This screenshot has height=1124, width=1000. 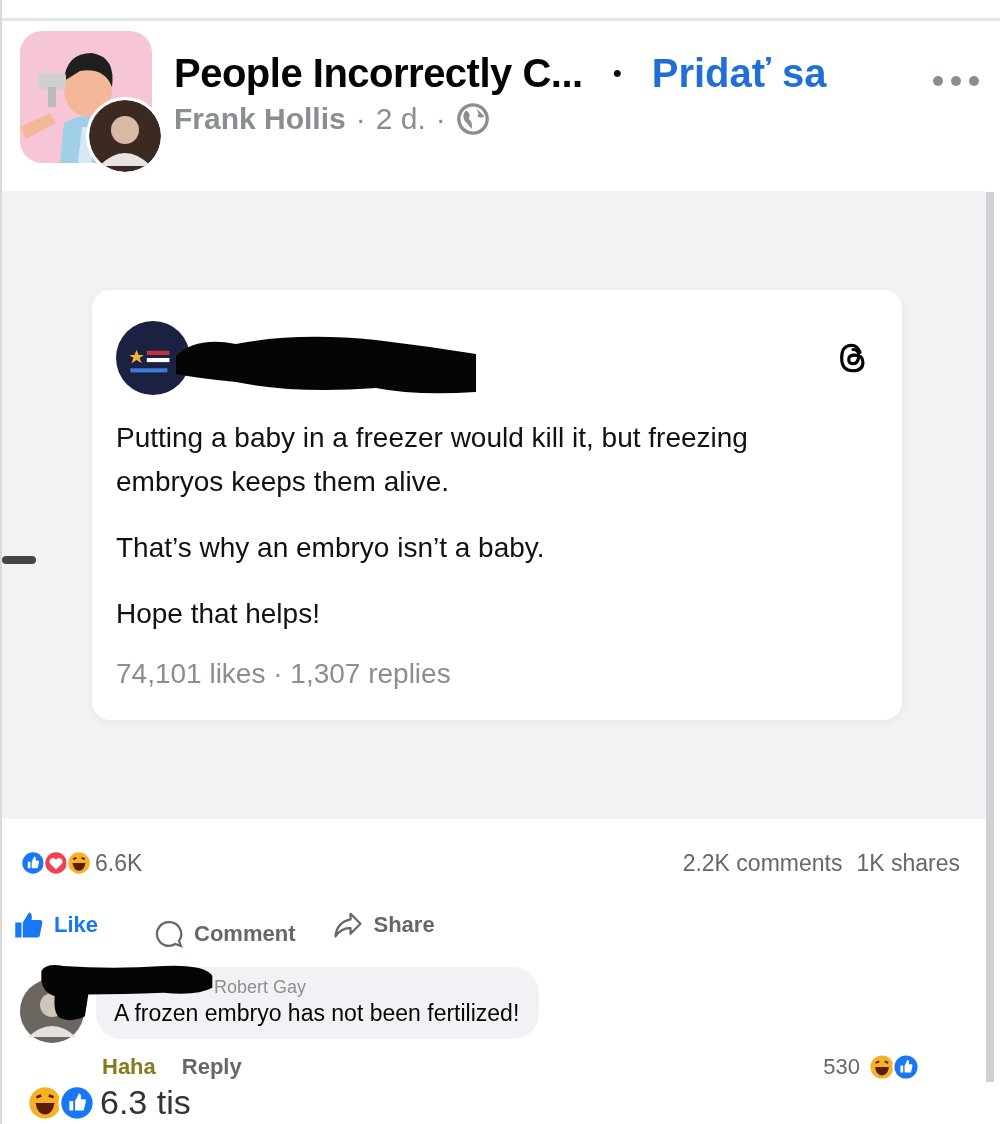 What do you see at coordinates (119, 863) in the screenshot?
I see `reaction-count: 6.6K` at bounding box center [119, 863].